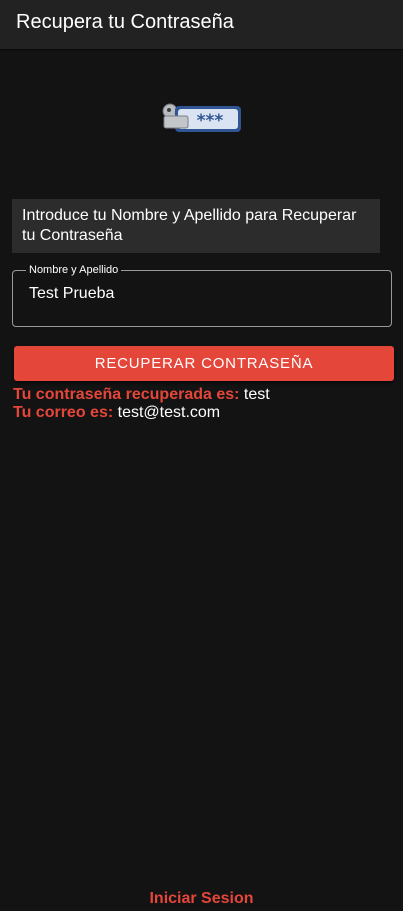 The height and width of the screenshot is (911, 403). I want to click on login-link: Iniciar Sesion, so click(201, 899).